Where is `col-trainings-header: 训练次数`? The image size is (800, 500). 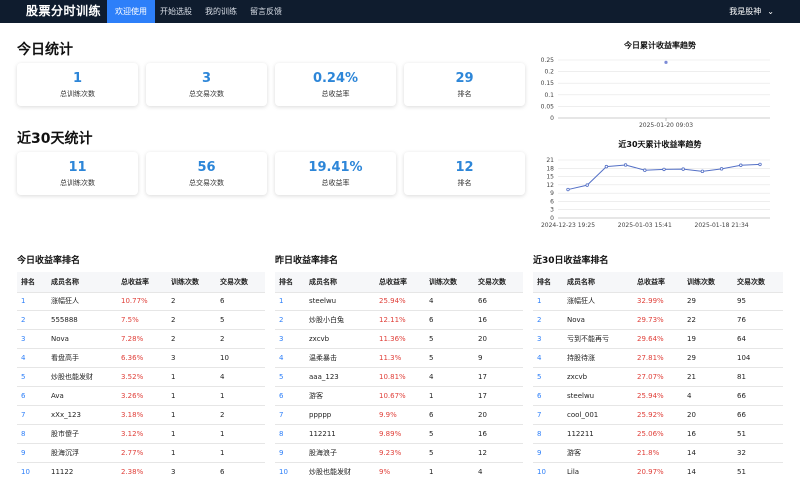
col-trainings-header: 训练次数 is located at coordinates (708, 282).